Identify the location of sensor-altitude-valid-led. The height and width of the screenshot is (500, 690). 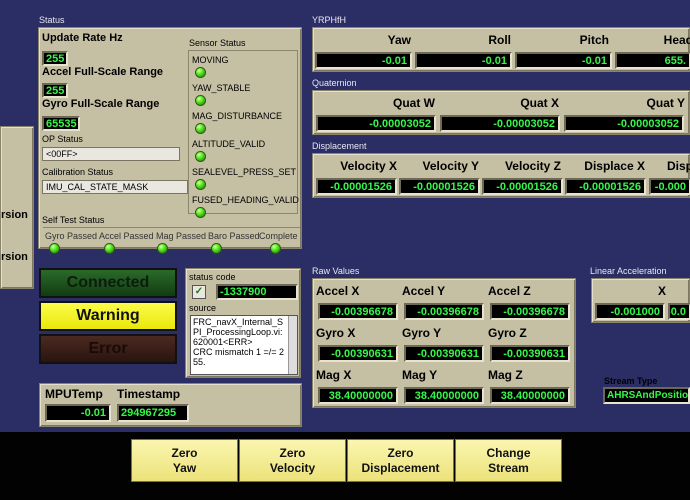
(200, 156).